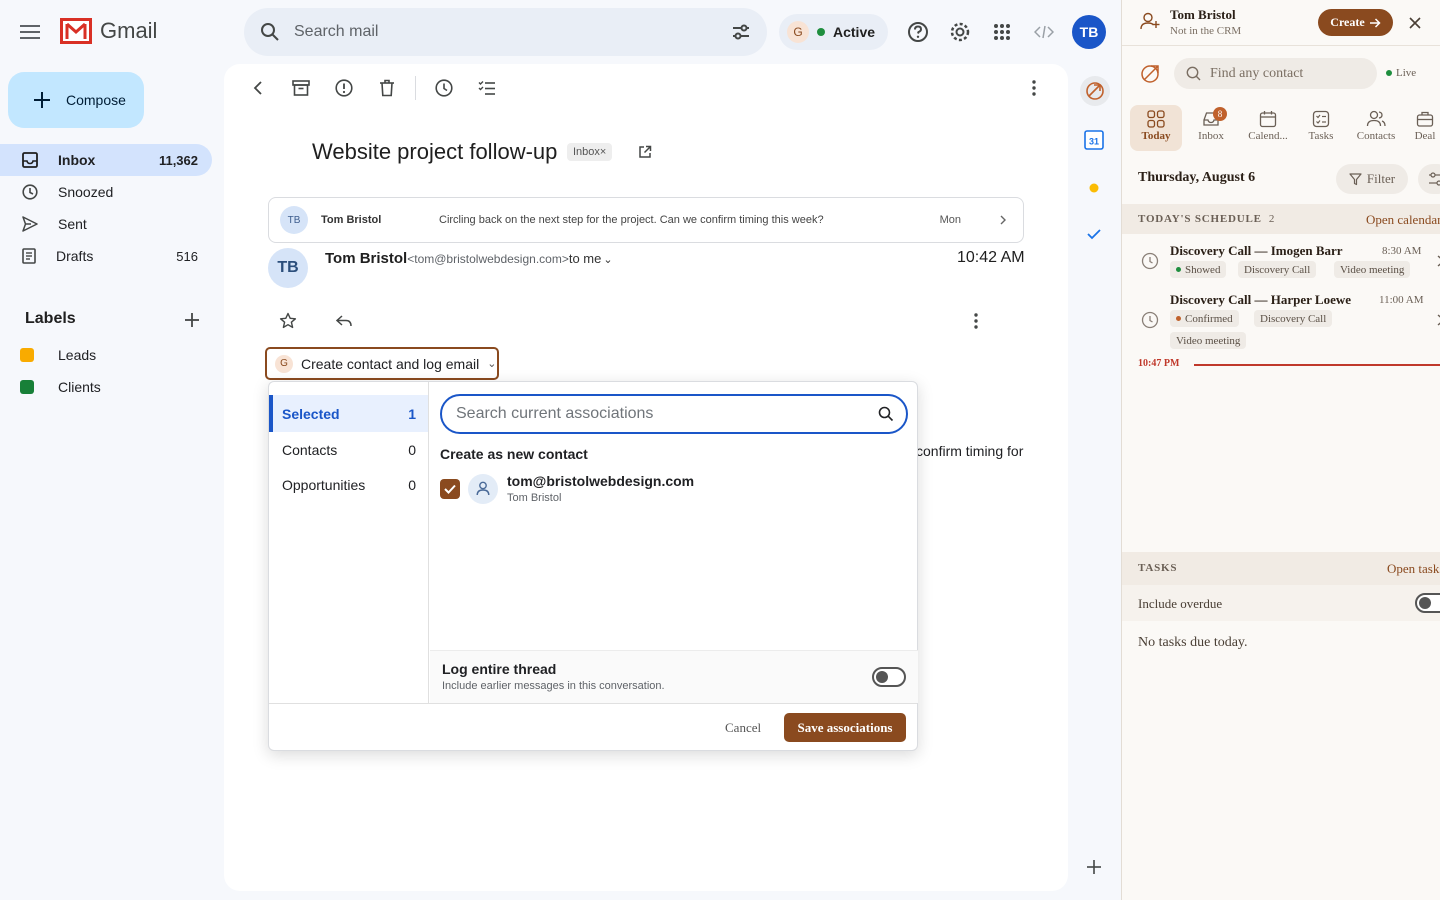 This screenshot has width=1440, height=900. What do you see at coordinates (288, 268) in the screenshot?
I see `sender-avatar: TB` at bounding box center [288, 268].